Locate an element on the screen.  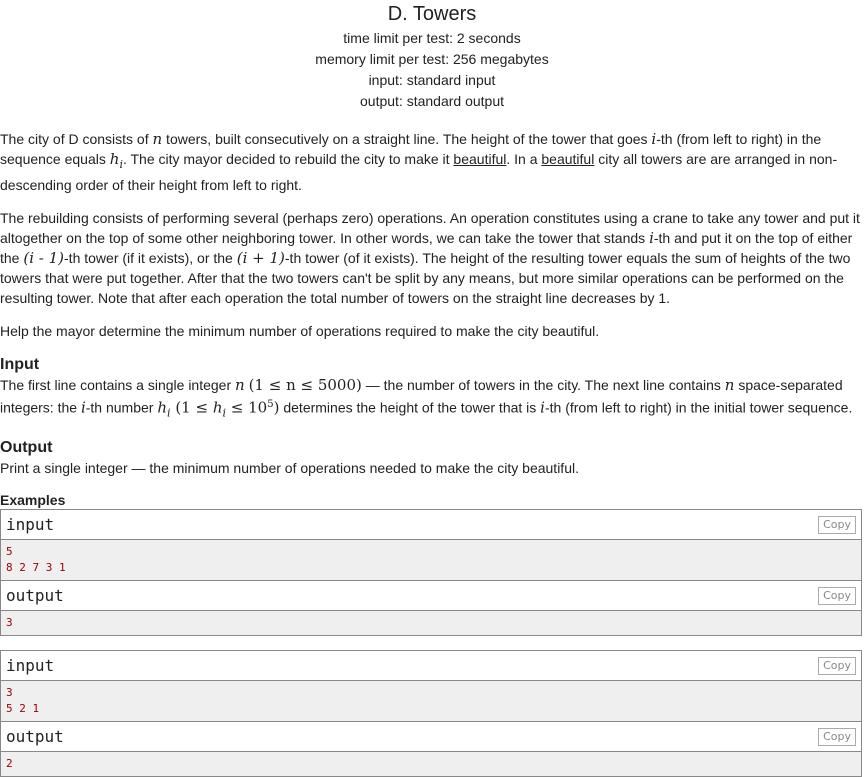
math-text: ≤ 10 is located at coordinates (247, 407).